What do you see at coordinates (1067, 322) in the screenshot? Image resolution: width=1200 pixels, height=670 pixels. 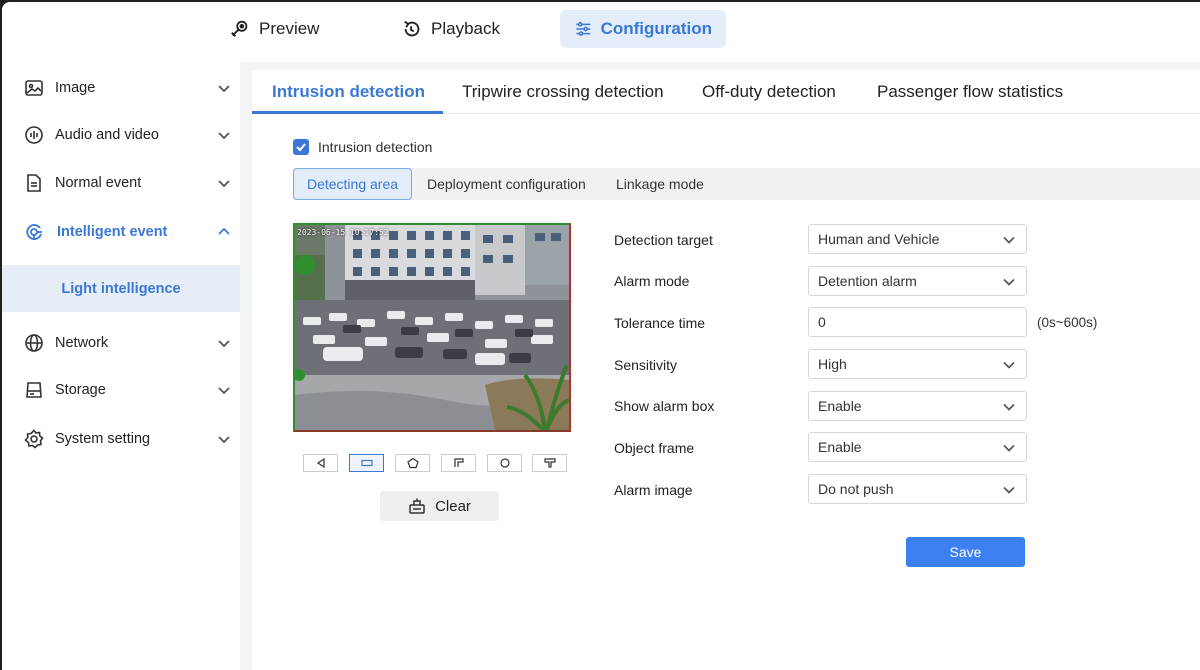 I see `tolerance-time-hint: (0s~600s)` at bounding box center [1067, 322].